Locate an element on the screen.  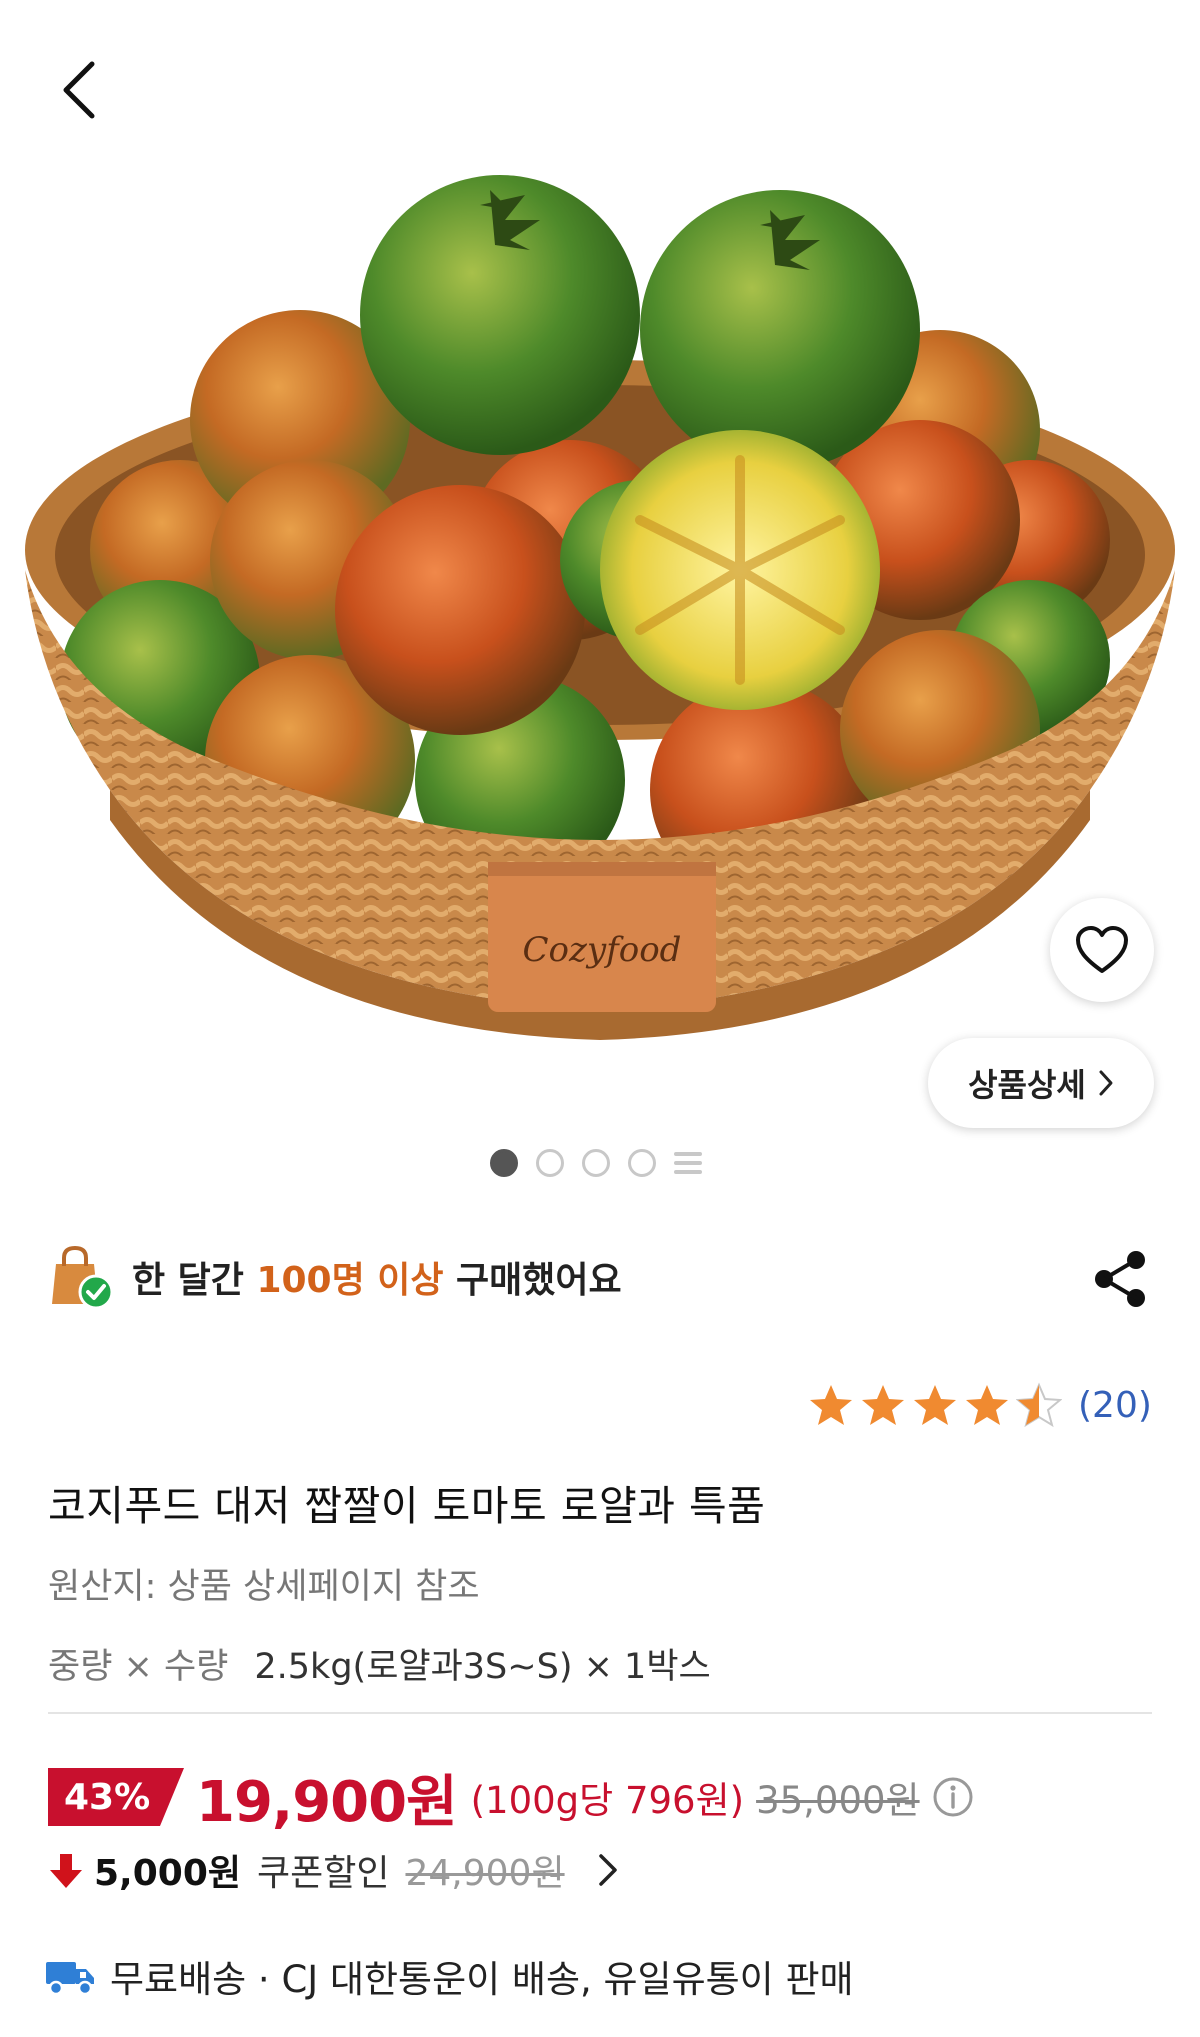
purchase-highlight: 100명 이상 is located at coordinates (350, 1280).